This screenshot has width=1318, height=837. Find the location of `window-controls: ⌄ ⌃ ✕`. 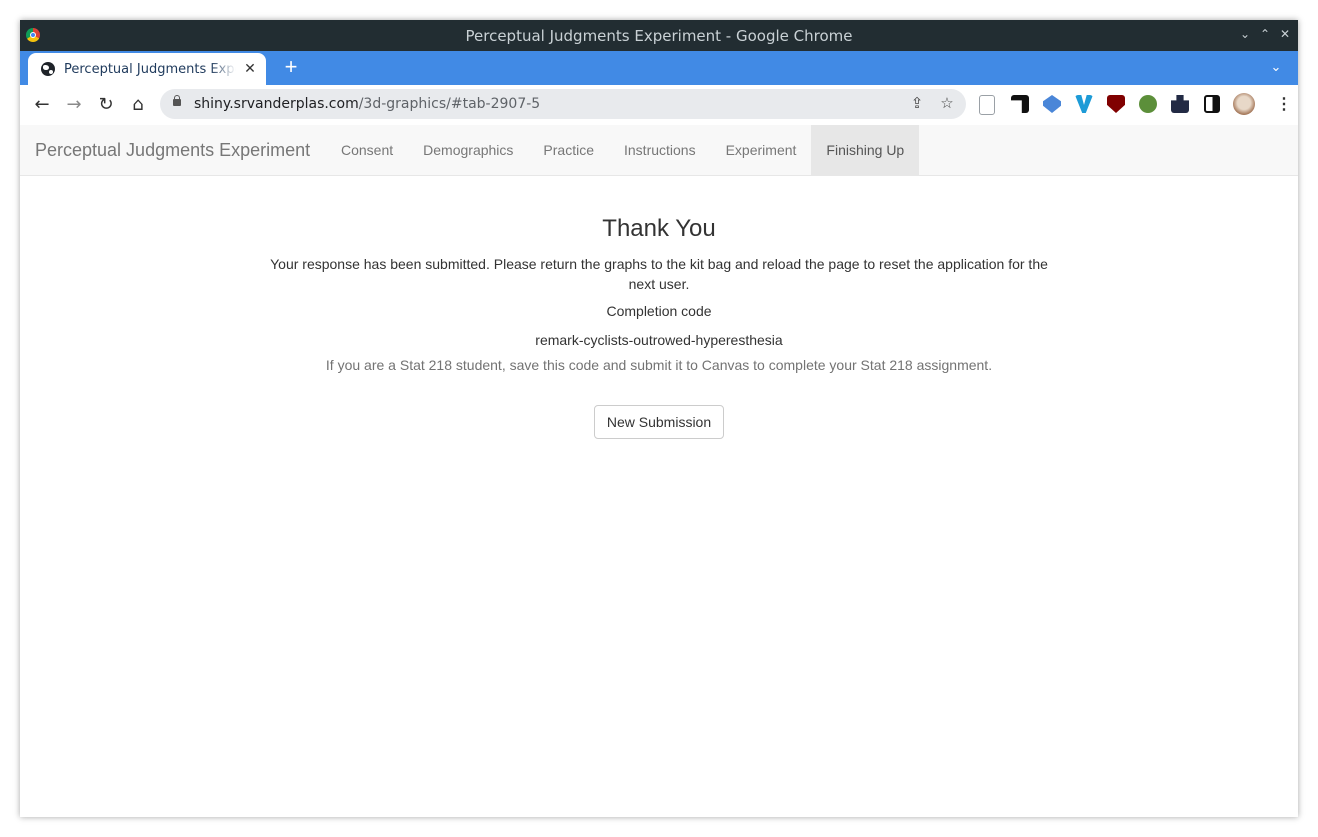

window-controls: ⌄ ⌃ ✕ is located at coordinates (1265, 34).